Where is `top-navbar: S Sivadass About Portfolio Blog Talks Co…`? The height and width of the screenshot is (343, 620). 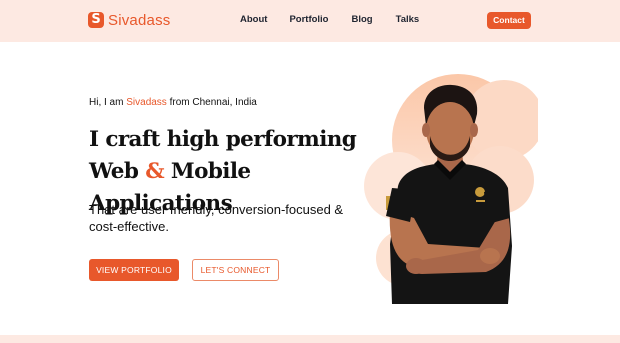
top-navbar: S Sivadass About Portfolio Blog Talks Co… is located at coordinates (310, 21).